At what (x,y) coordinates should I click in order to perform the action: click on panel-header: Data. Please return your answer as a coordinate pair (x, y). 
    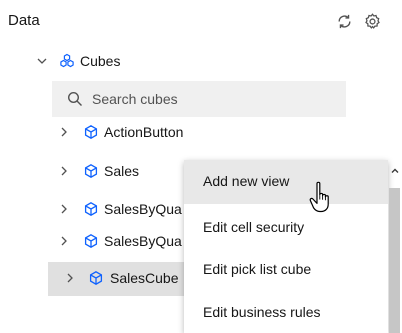
    Looking at the image, I should click on (201, 22).